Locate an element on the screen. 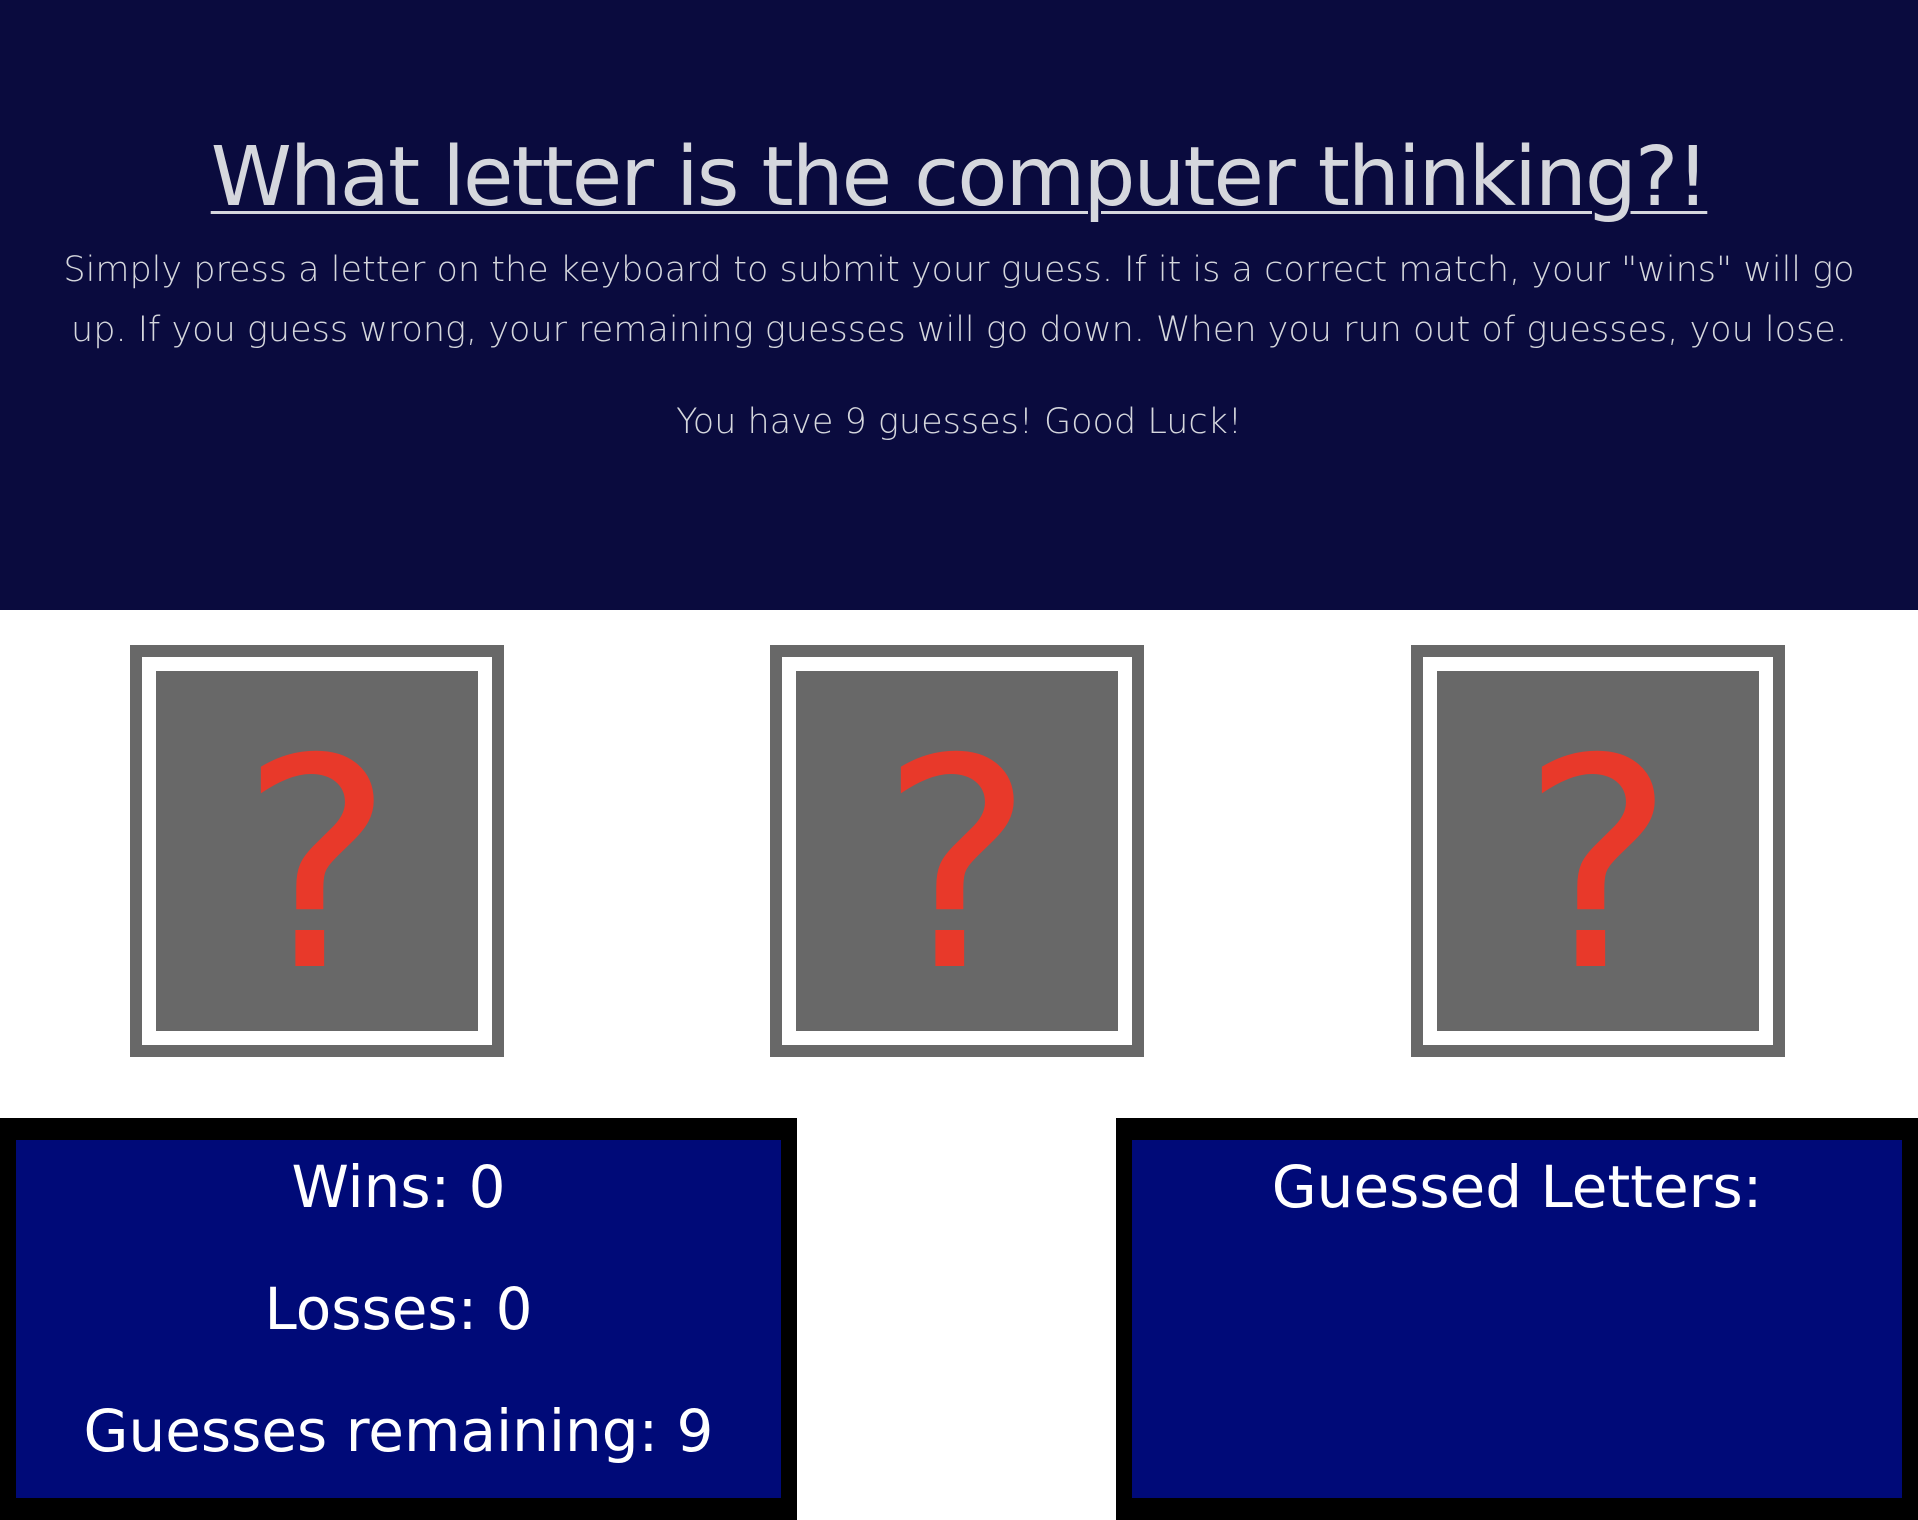 This screenshot has width=1918, height=1520. score-panel: Wins: 0 Losses: 0 Guesses remaining: 9 is located at coordinates (398, 1319).